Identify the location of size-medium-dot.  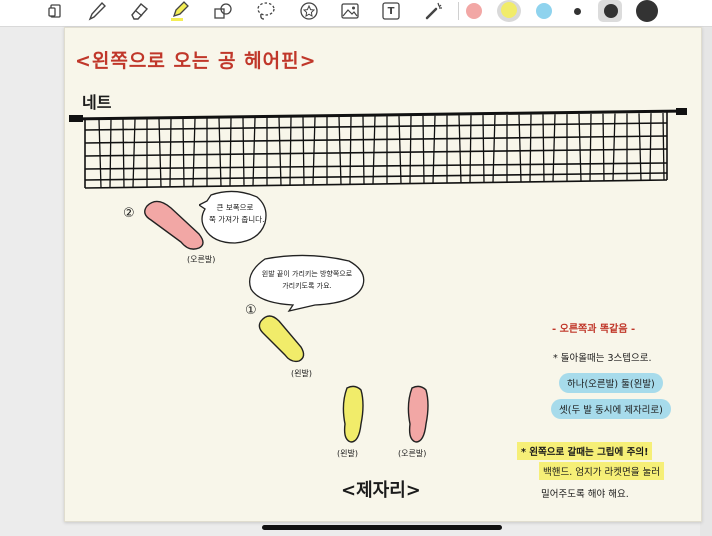
(611, 11).